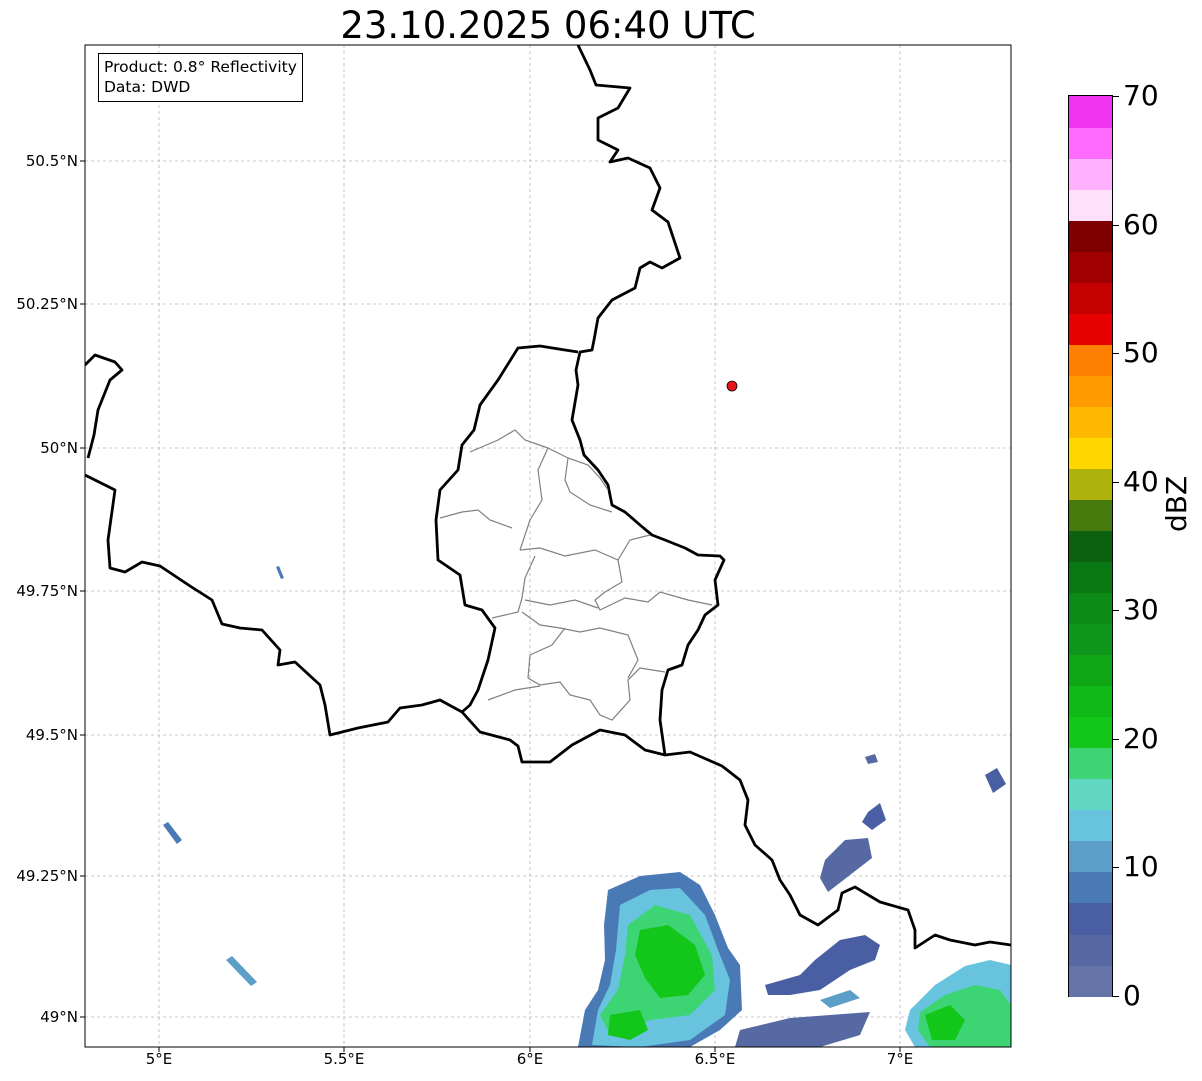 The width and height of the screenshot is (1202, 1081). Describe the element at coordinates (200, 67) in the screenshot. I see `product-label: Product: 0.8° Reflectivity` at that location.